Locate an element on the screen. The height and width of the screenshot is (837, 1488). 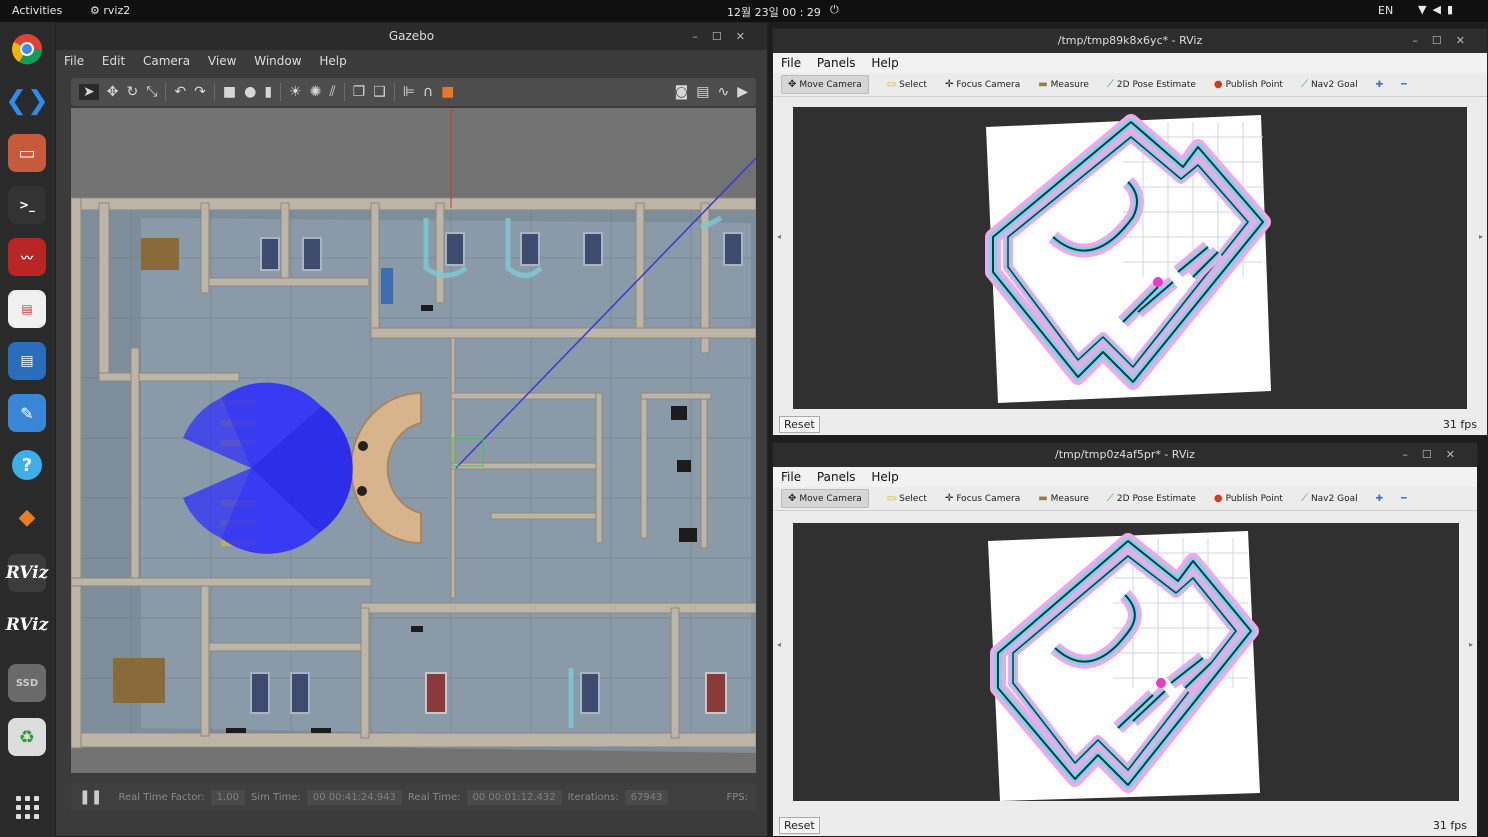
fps-label: FPS: is located at coordinates (737, 797).